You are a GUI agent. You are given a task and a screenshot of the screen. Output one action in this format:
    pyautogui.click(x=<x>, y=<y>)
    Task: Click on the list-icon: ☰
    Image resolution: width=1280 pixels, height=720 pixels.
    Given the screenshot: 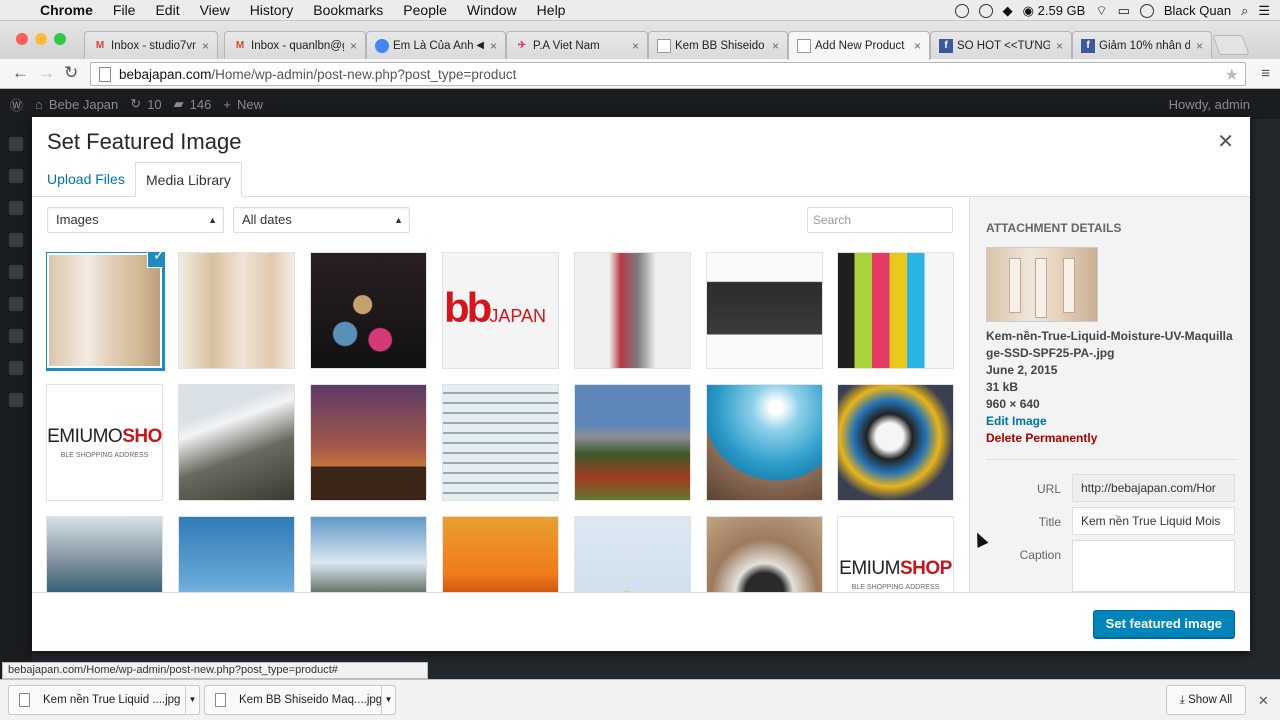 What is the action you would take?
    pyautogui.click(x=1264, y=11)
    